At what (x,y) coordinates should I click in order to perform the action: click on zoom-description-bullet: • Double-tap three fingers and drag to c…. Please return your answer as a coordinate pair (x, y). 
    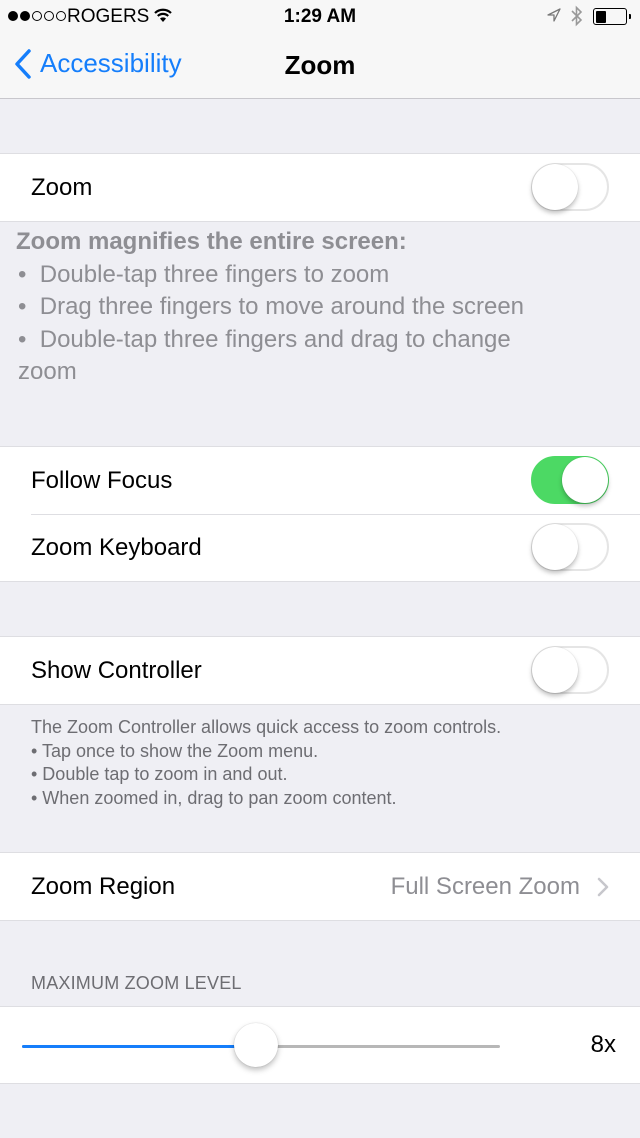
    Looking at the image, I should click on (264, 355).